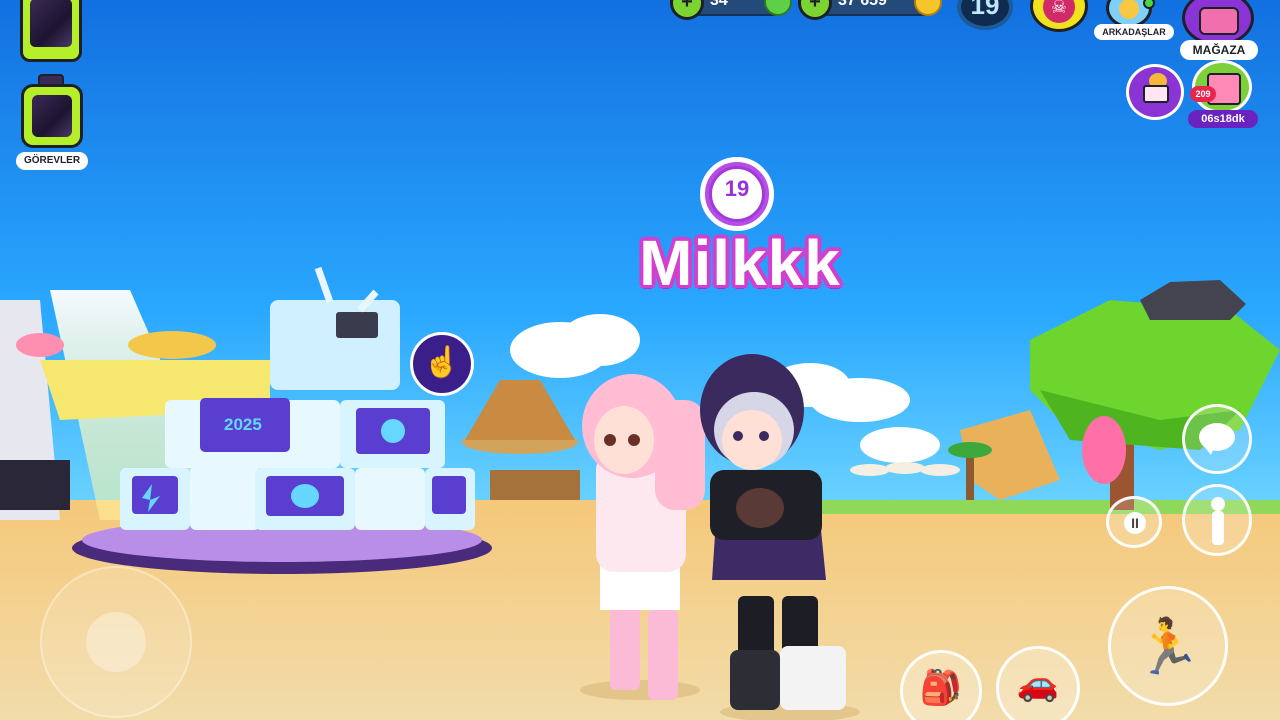  What do you see at coordinates (52, 116) in the screenshot?
I see `clipboard-icon` at bounding box center [52, 116].